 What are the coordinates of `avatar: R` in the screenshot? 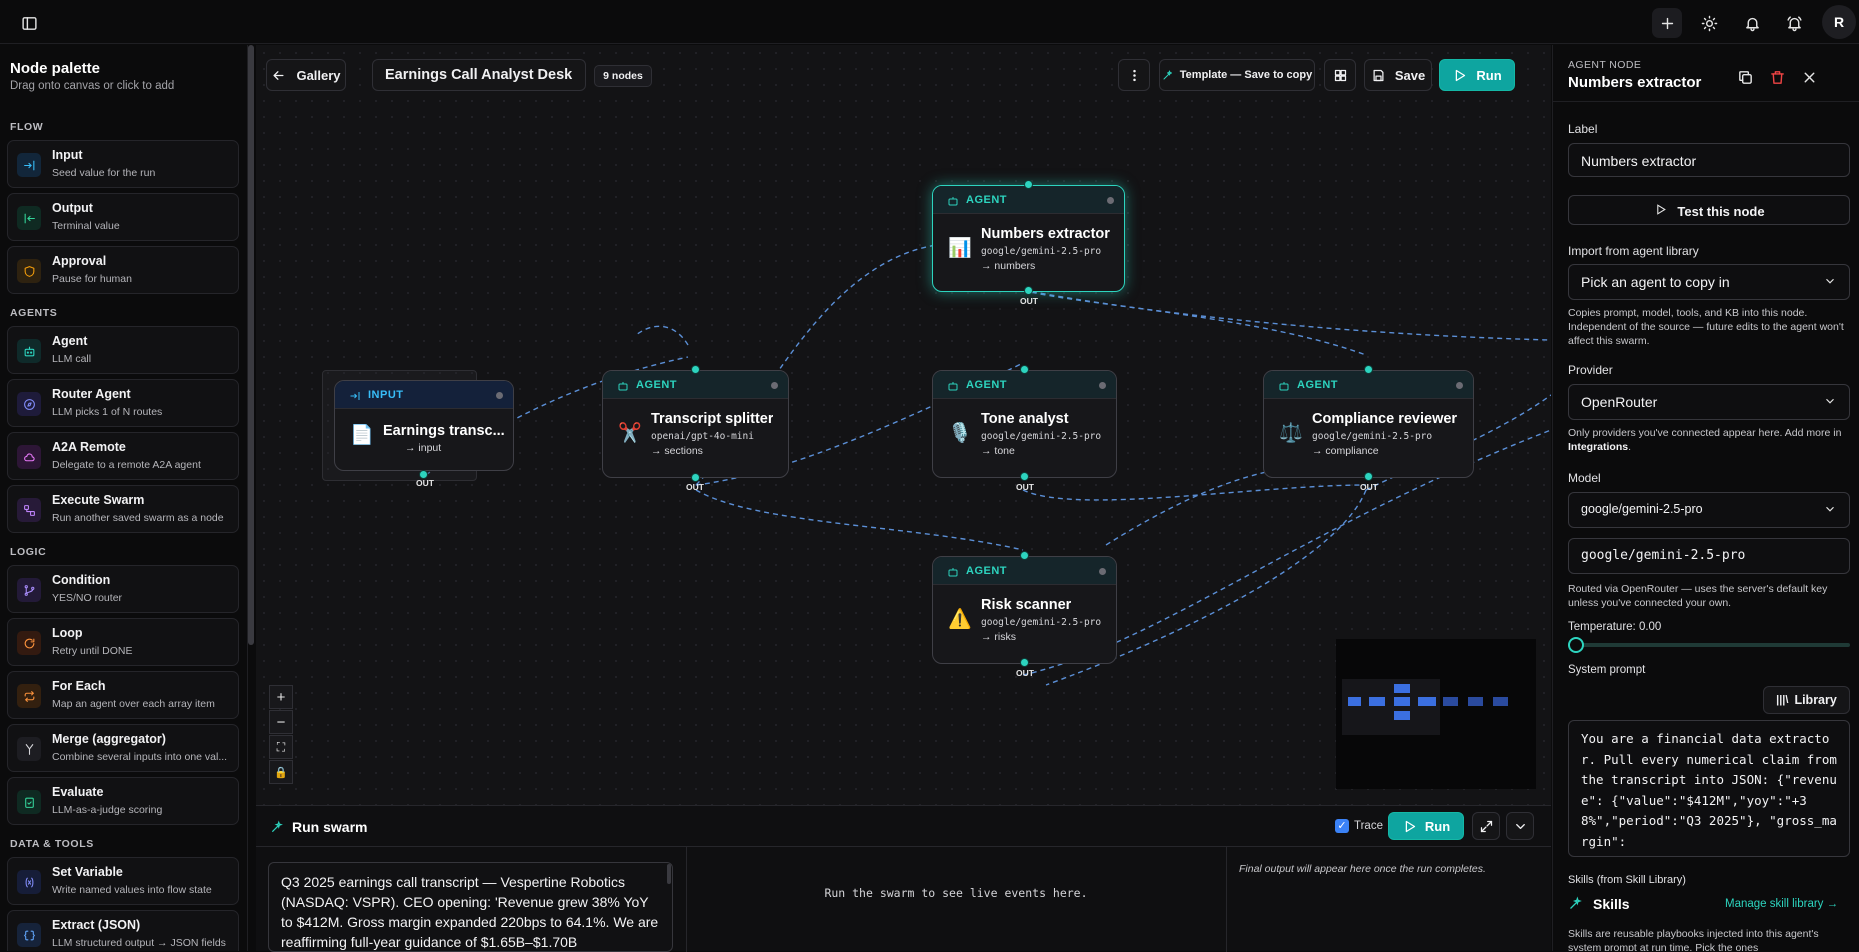 It's located at (1839, 22).